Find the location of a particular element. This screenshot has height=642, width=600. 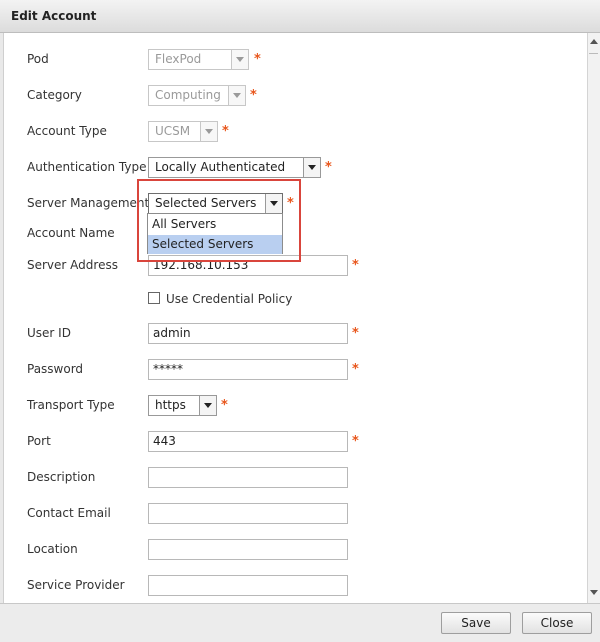

user-id-label: User ID is located at coordinates (49, 333).